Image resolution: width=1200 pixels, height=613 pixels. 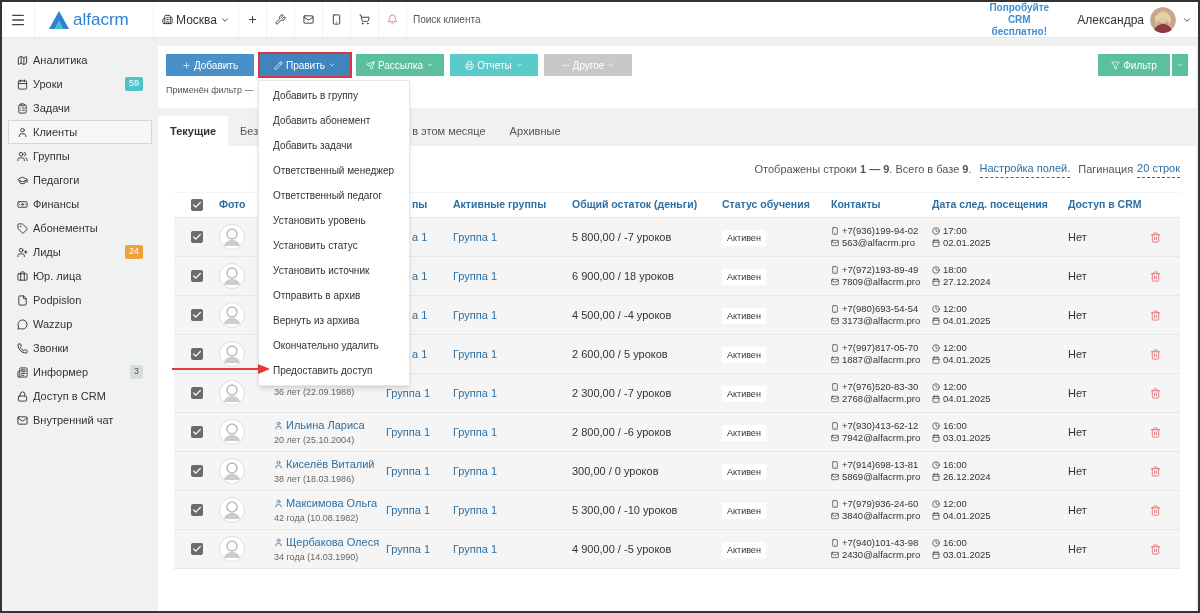 I want to click on pagination-link: 20 строк, so click(x=1158, y=169).